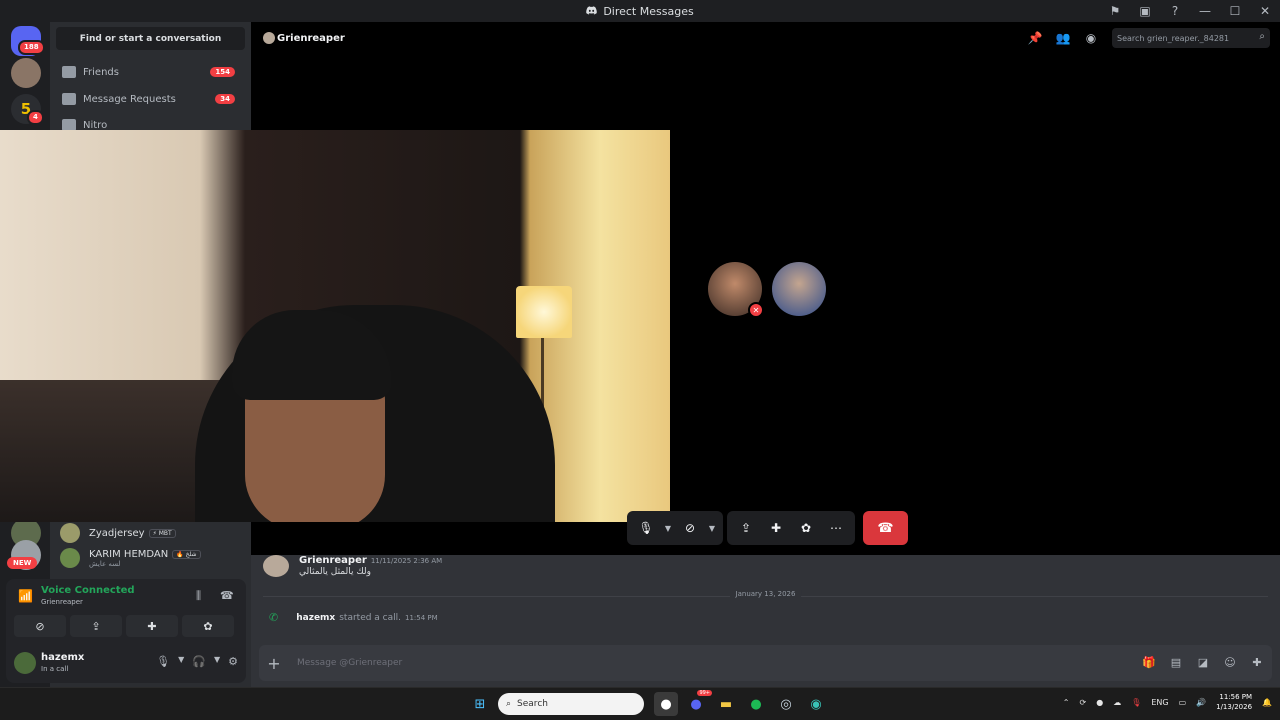 The height and width of the screenshot is (720, 1280). What do you see at coordinates (129, 554) in the screenshot?
I see `voice-user-name: KARIM HEMDAN` at bounding box center [129, 554].